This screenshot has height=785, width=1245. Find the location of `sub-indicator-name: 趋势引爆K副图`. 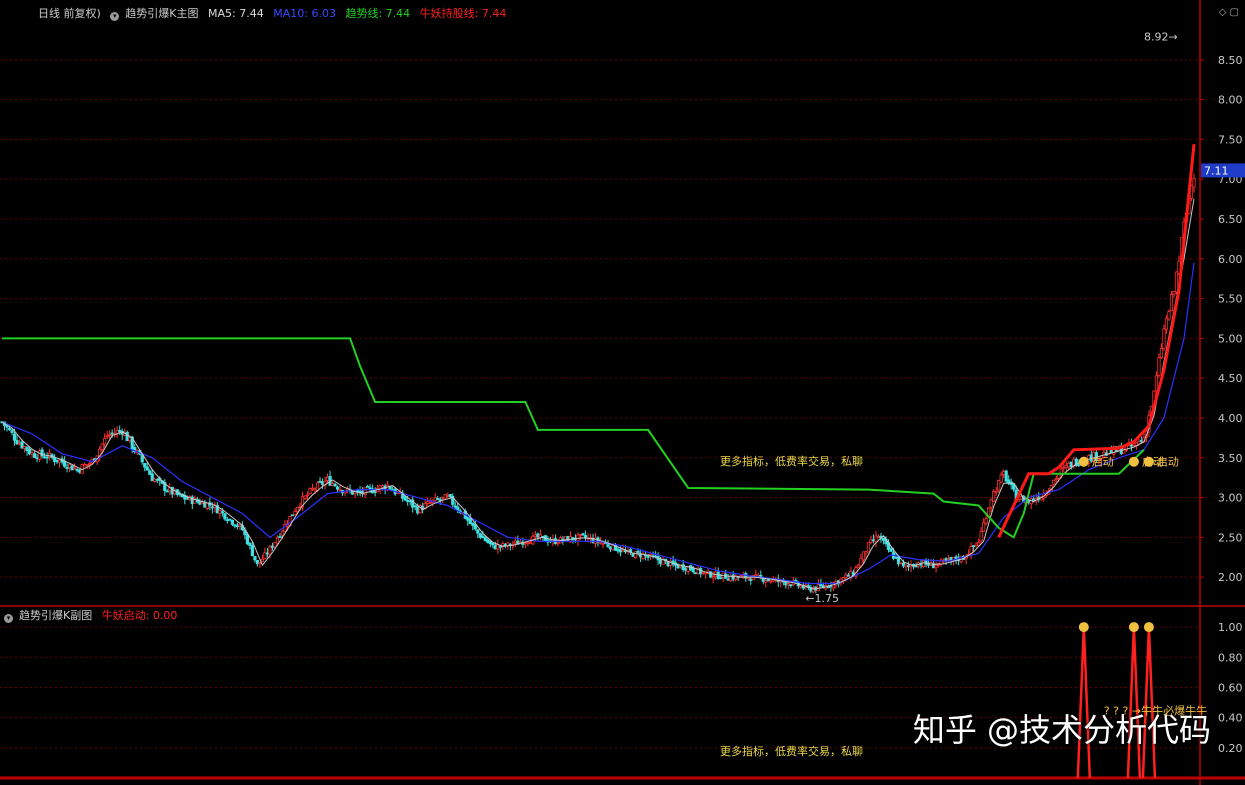

sub-indicator-name: 趋势引爆K副图 is located at coordinates (55, 615).